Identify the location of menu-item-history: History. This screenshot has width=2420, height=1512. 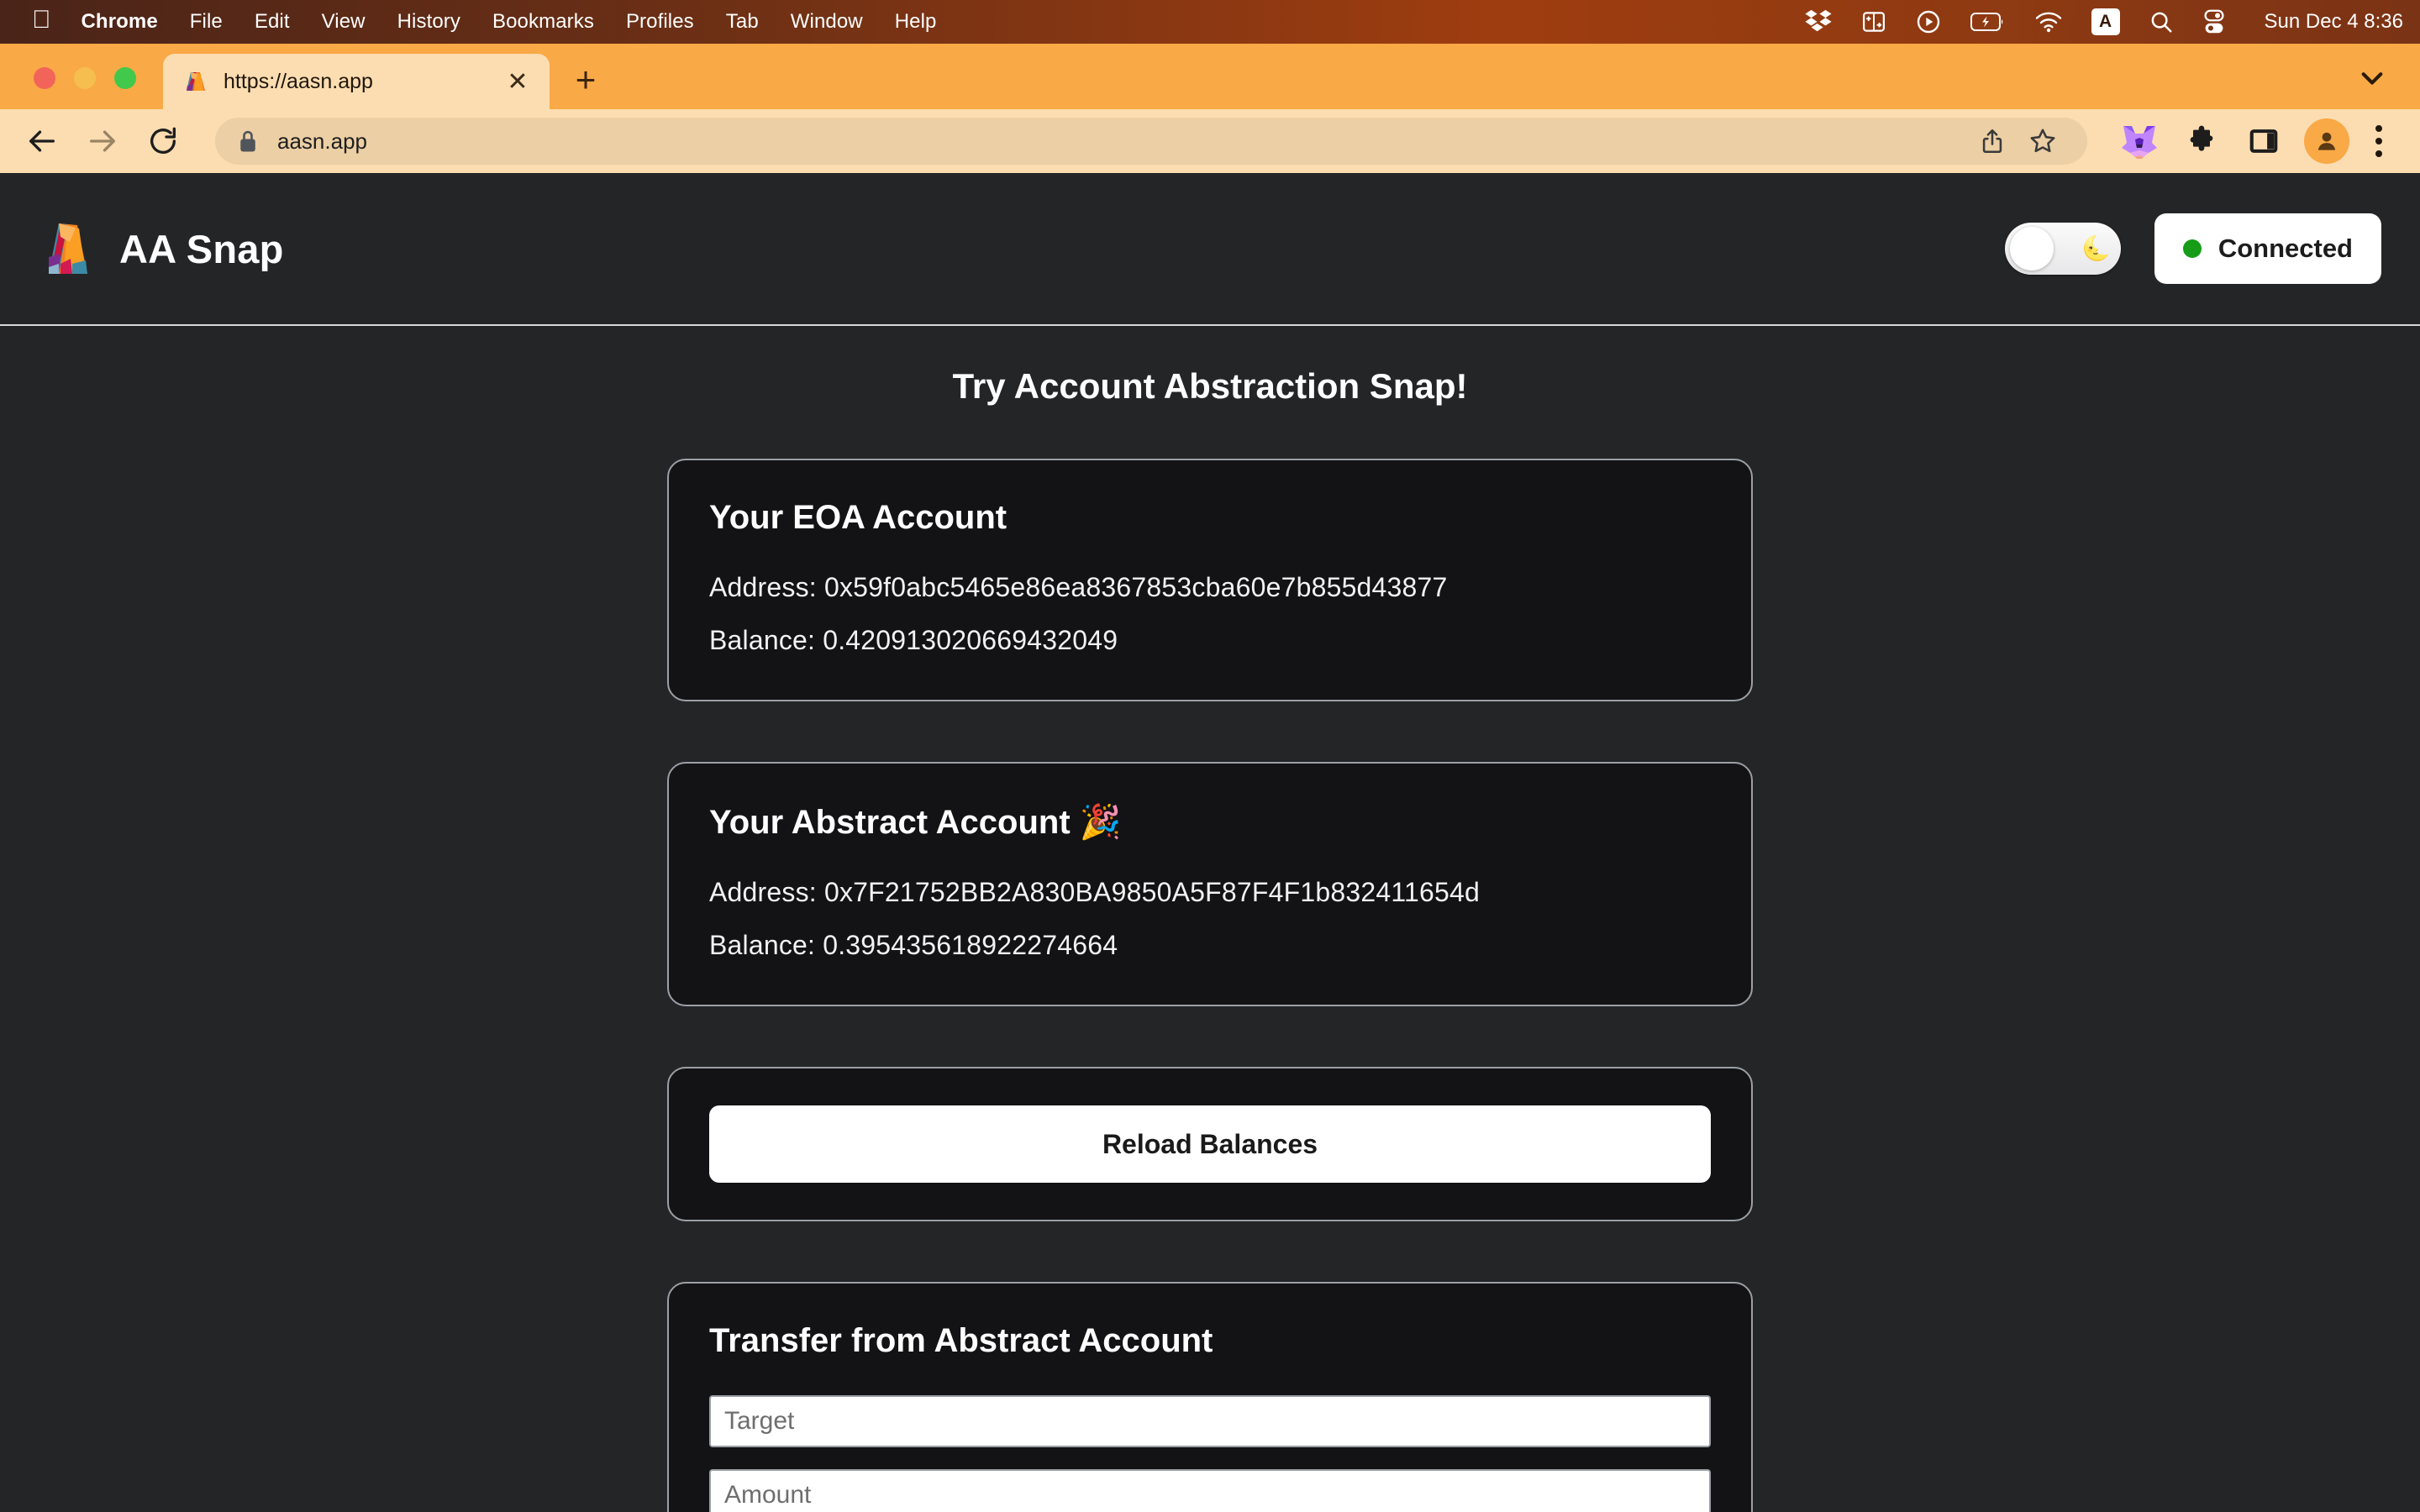
(428, 22).